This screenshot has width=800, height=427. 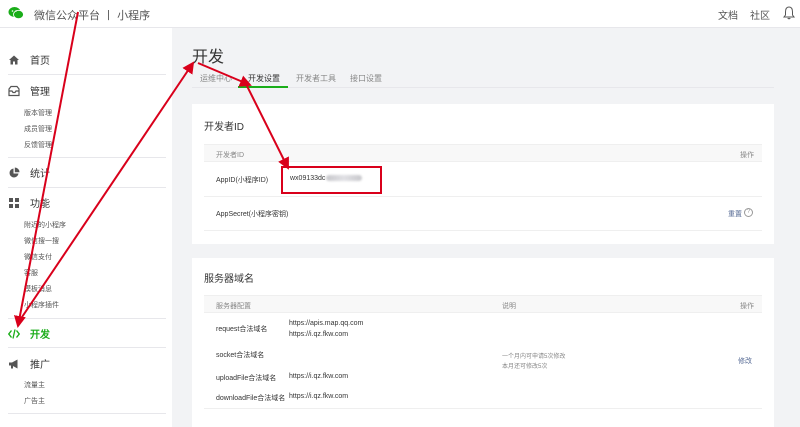 I want to click on arrow-to-appid, so click(x=265, y=123).